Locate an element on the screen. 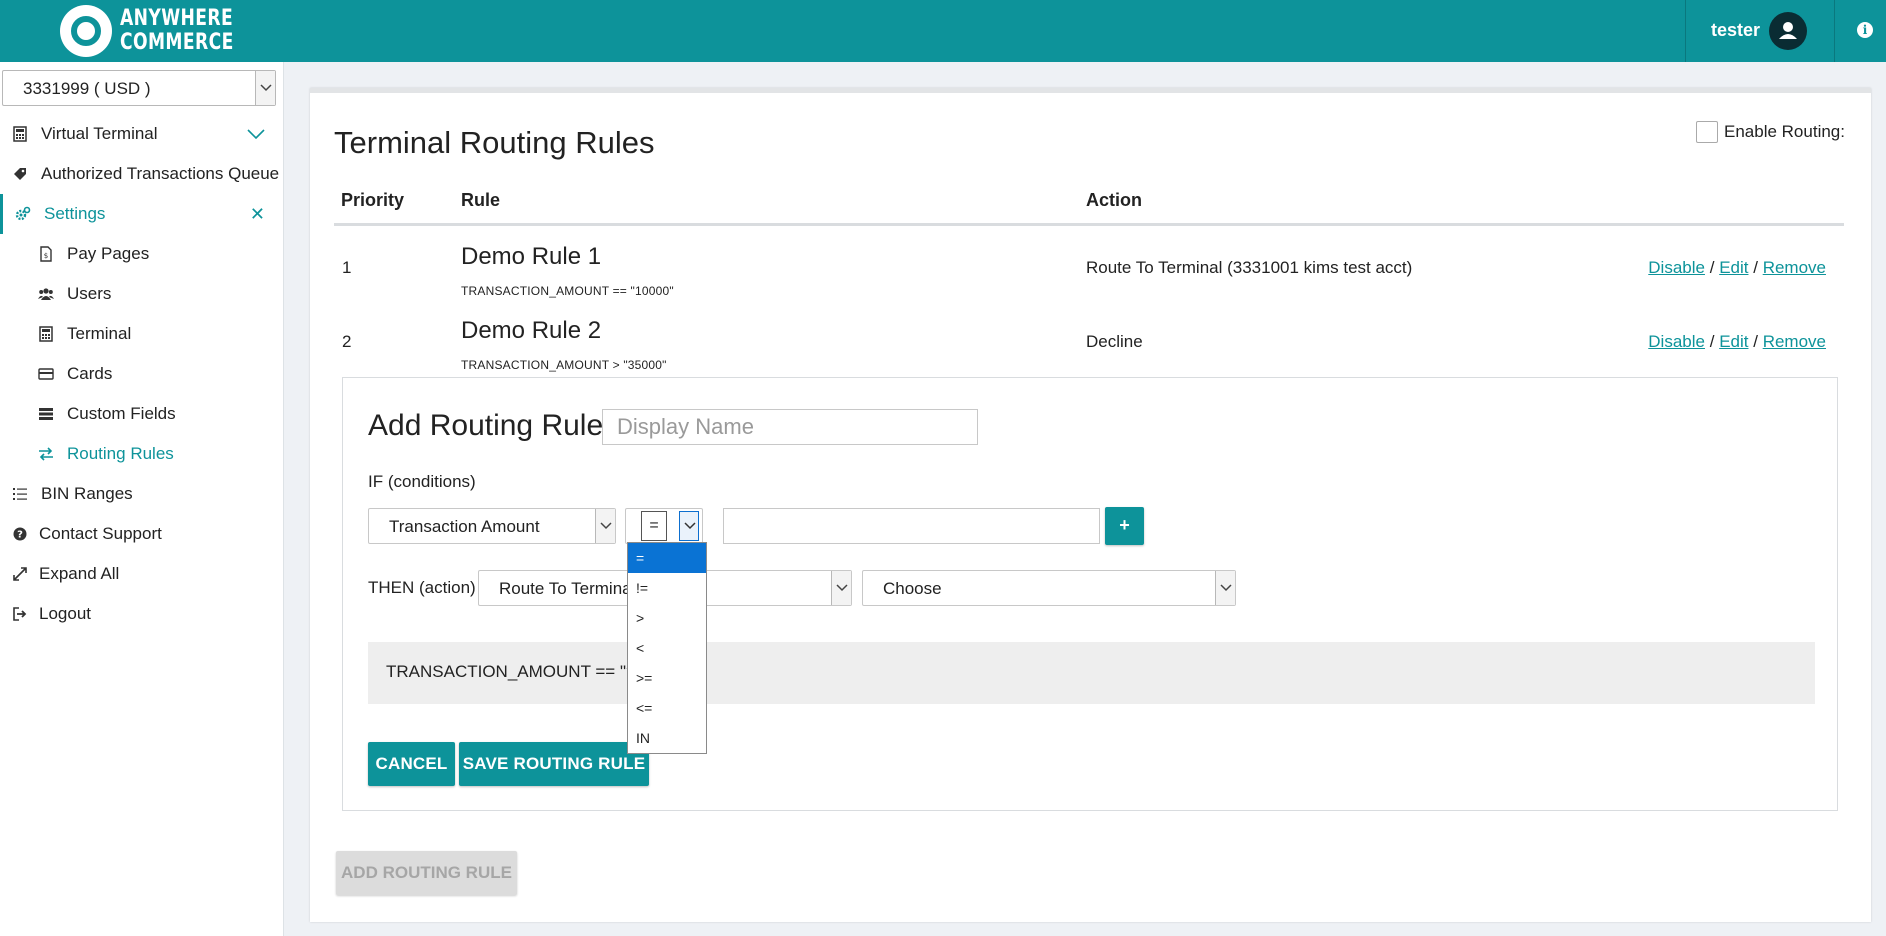 This screenshot has height=936, width=1886. info-icon: i is located at coordinates (1865, 30).